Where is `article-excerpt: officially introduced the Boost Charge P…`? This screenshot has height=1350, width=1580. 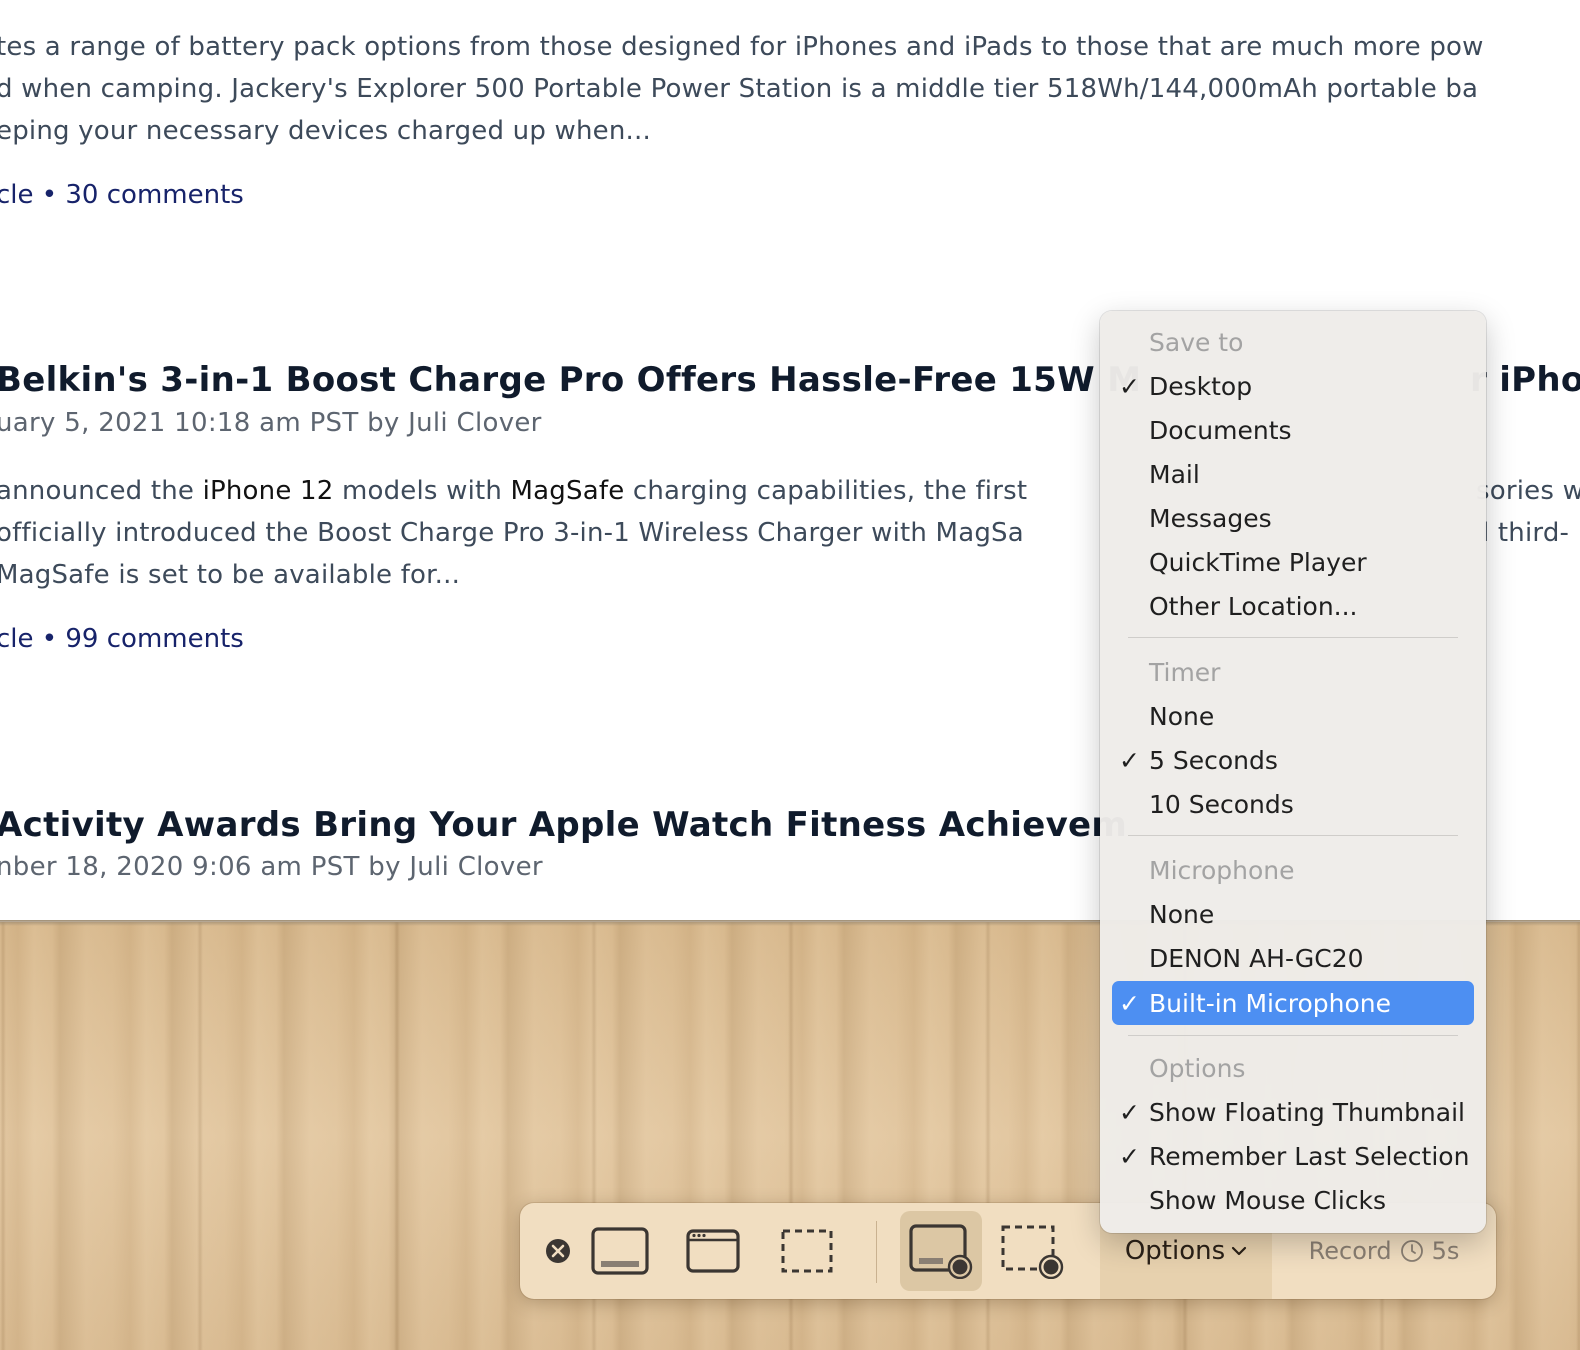
article-excerpt: officially introduced the Boost Charge P… is located at coordinates (512, 533).